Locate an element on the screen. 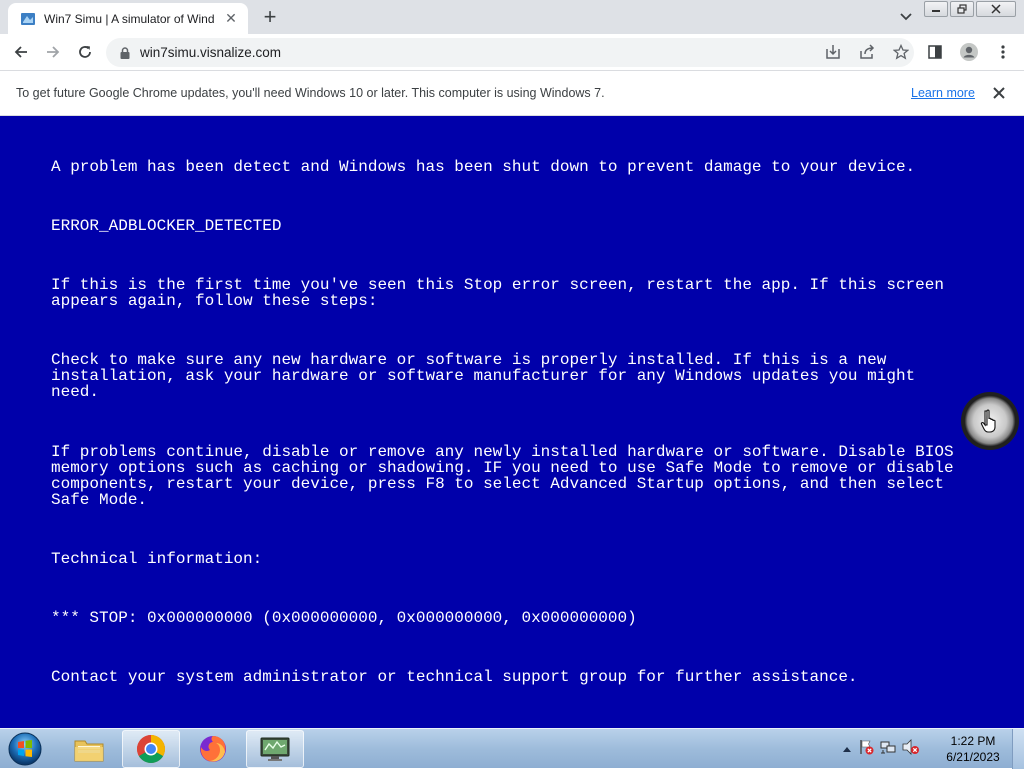 The width and height of the screenshot is (1024, 769). kebab-menu-icon is located at coordinates (1003, 52).